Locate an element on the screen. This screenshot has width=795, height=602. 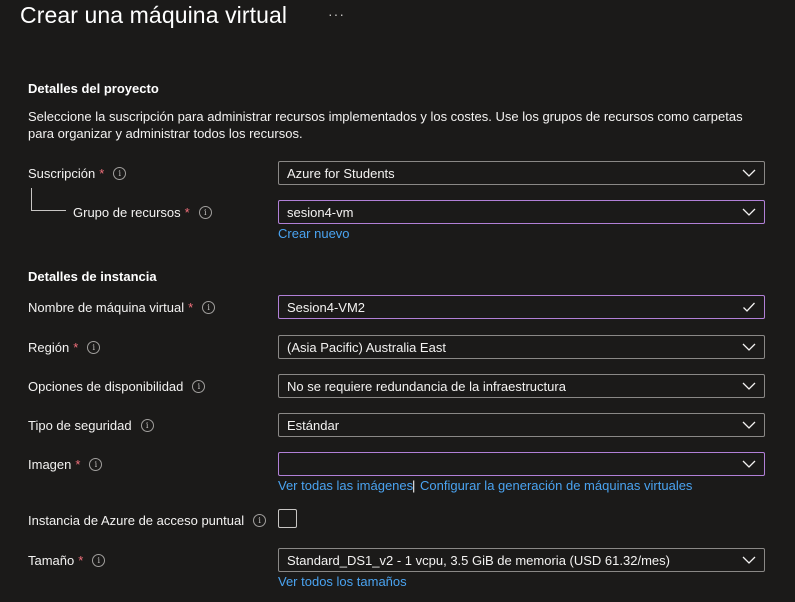
size-label-row: Tamaño * i is located at coordinates (67, 560).